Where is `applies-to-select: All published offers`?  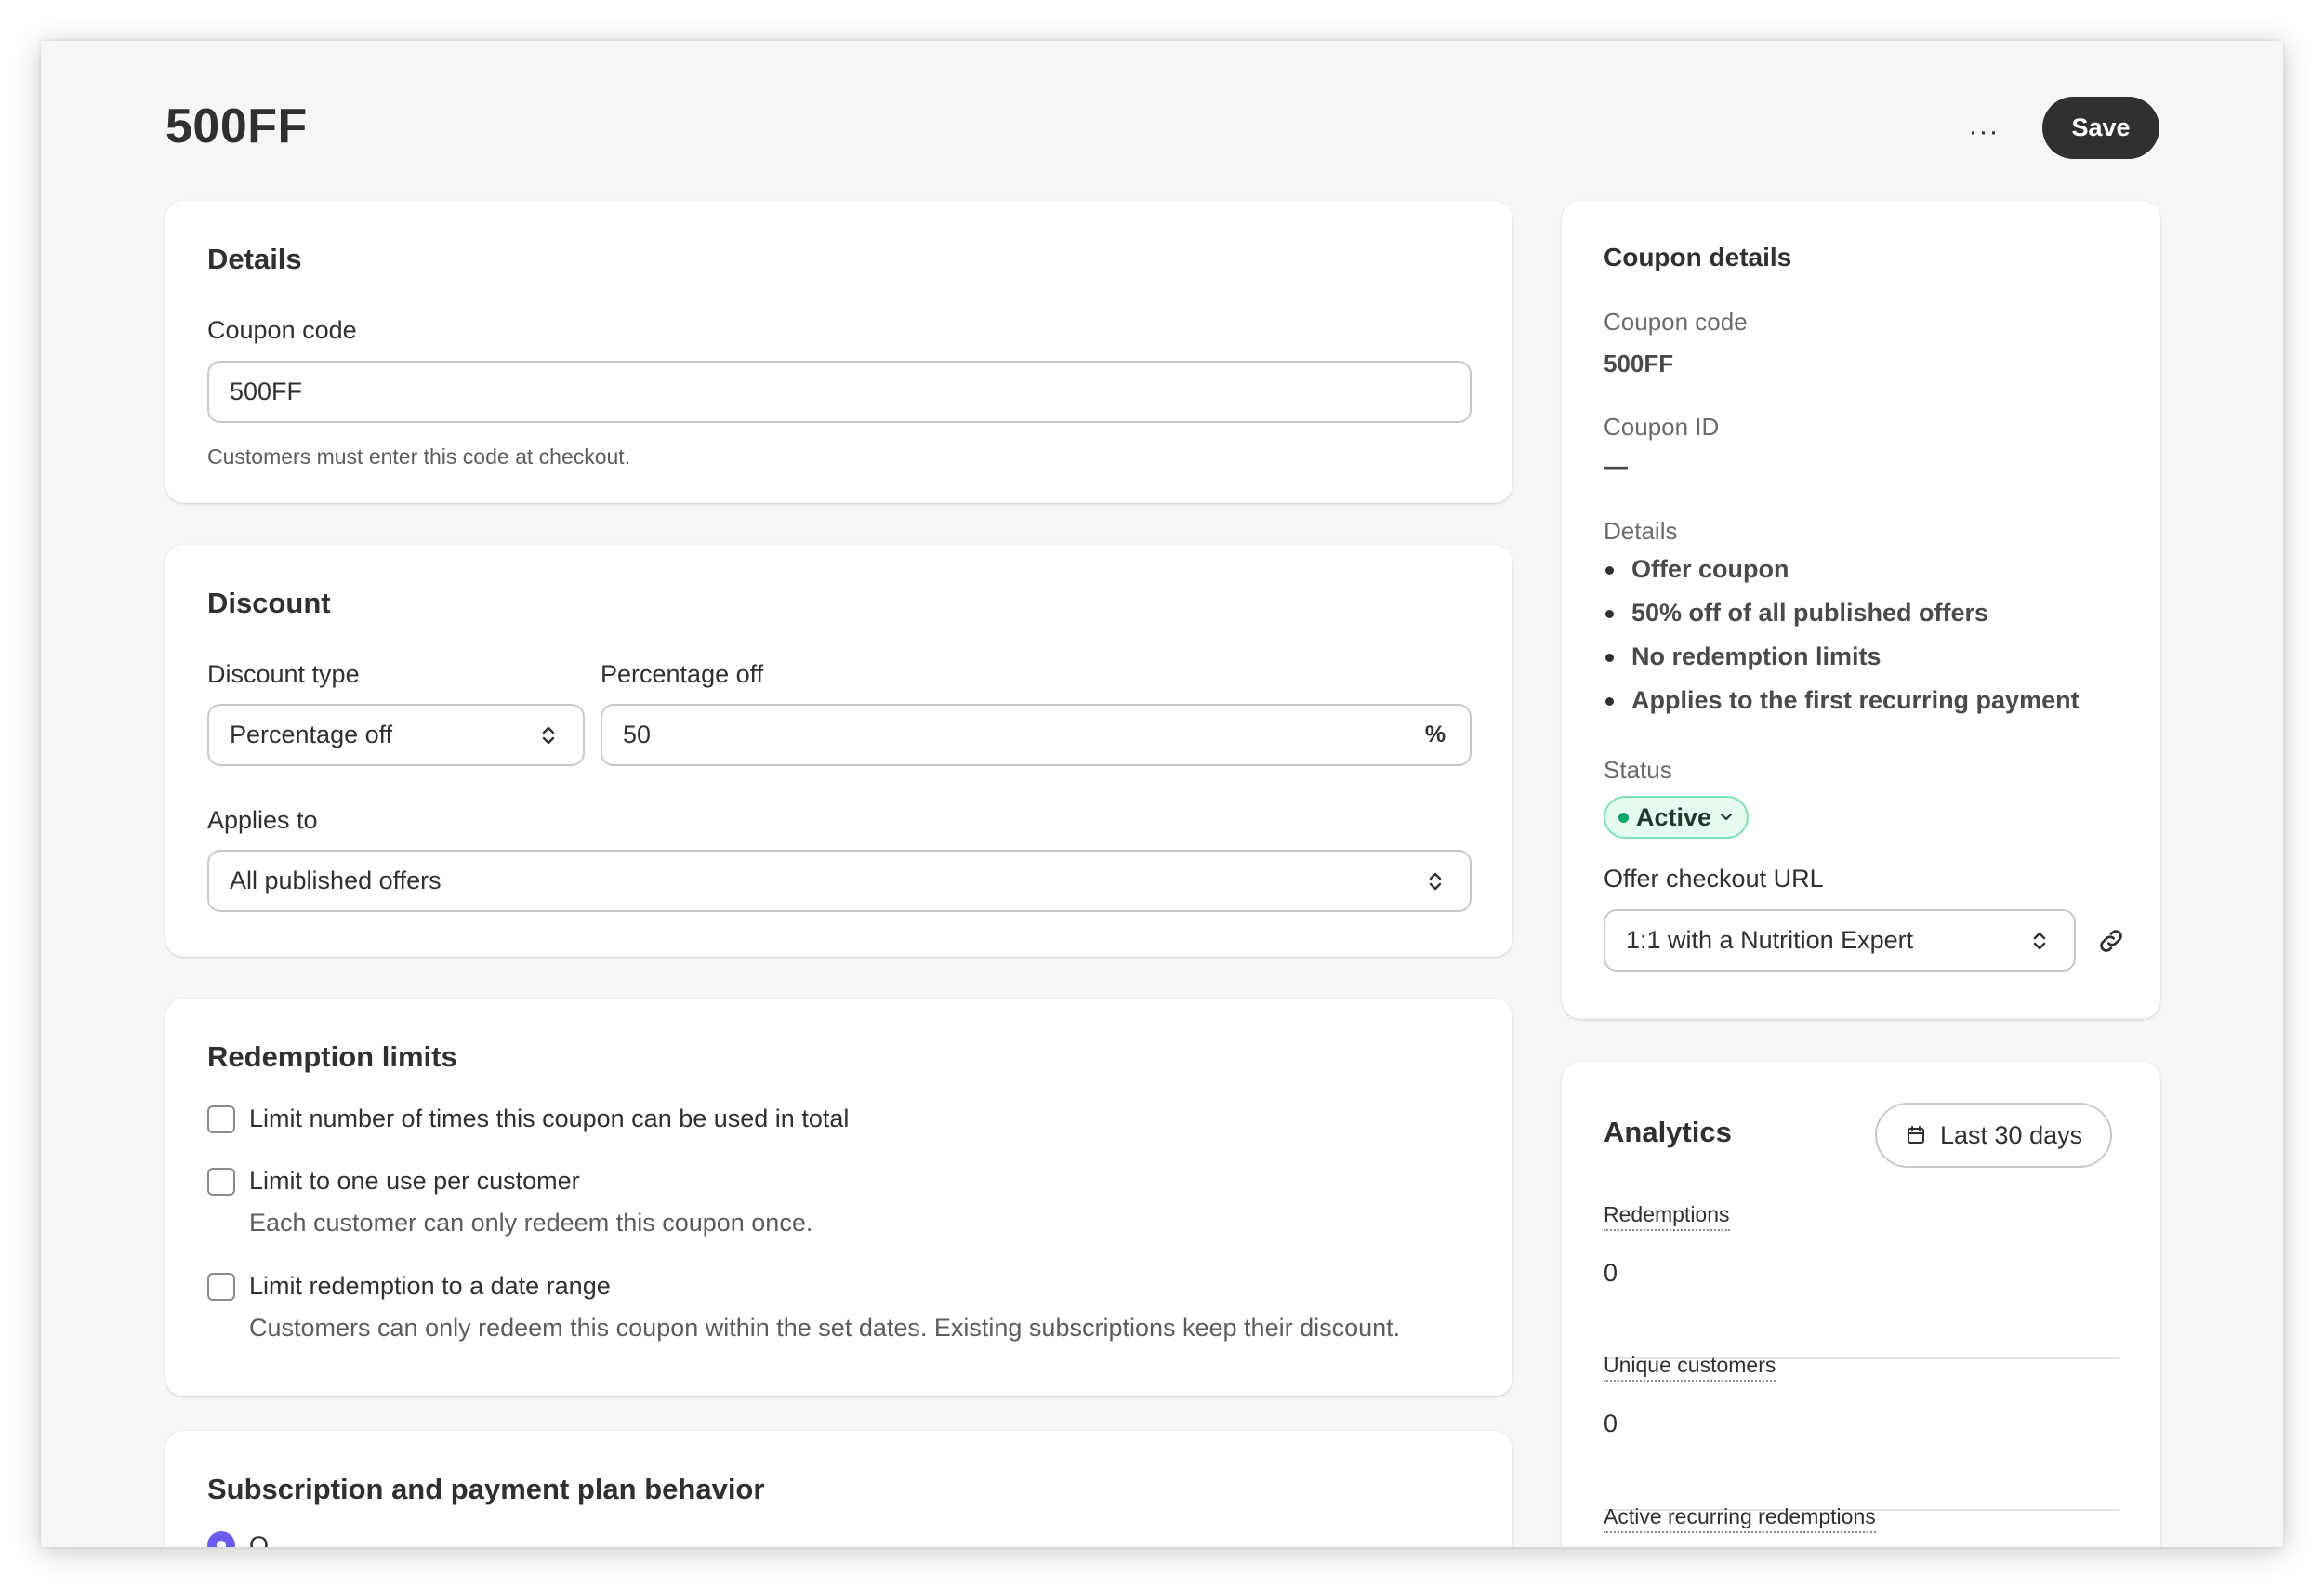 applies-to-select: All published offers is located at coordinates (839, 881).